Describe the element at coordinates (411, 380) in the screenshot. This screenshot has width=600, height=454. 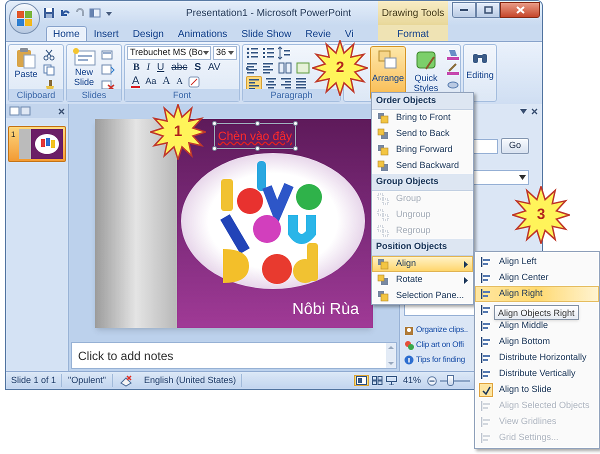
I see `zoom-level: 41%` at that location.